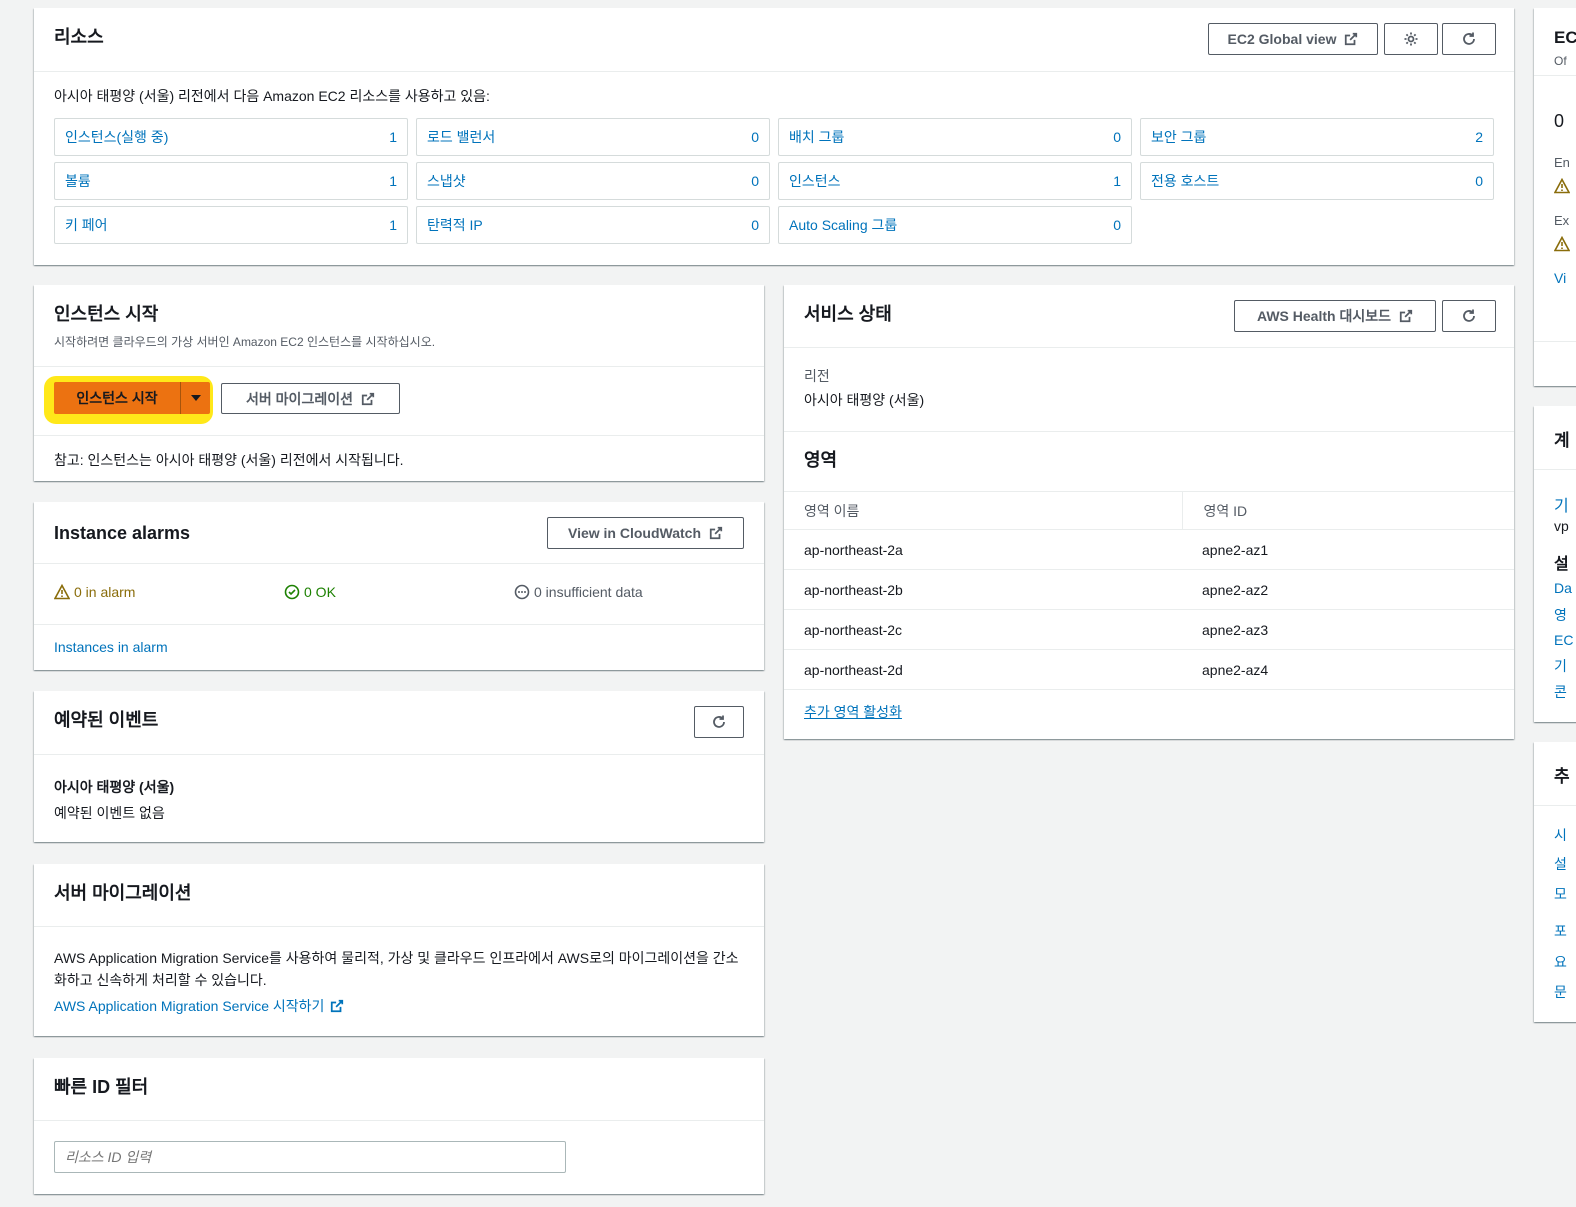  What do you see at coordinates (1562, 776) in the screenshot?
I see `side-bottom-title: 추` at bounding box center [1562, 776].